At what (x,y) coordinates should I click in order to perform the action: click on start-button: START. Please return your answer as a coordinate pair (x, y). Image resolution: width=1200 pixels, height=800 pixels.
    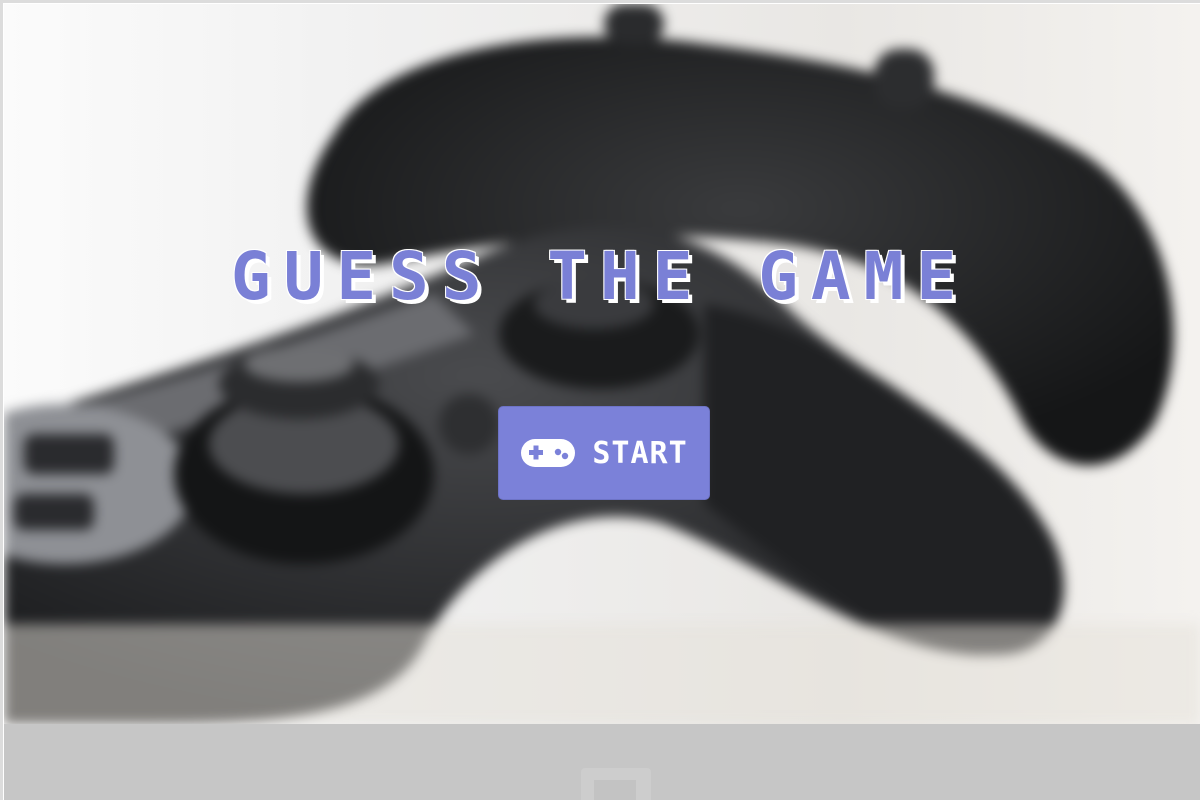
    Looking at the image, I should click on (604, 453).